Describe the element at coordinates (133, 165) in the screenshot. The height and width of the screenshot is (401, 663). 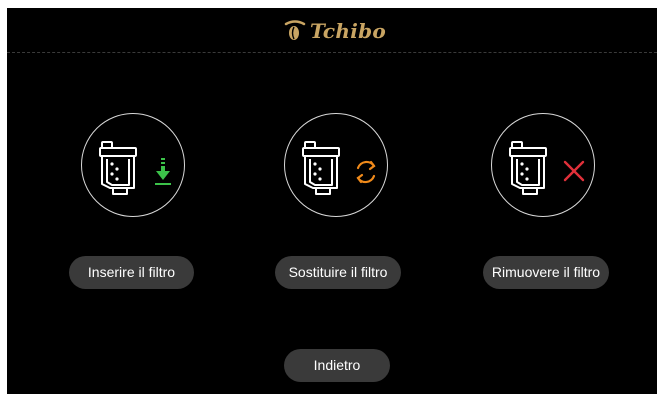
I see `insert-filter-icon-circle` at that location.